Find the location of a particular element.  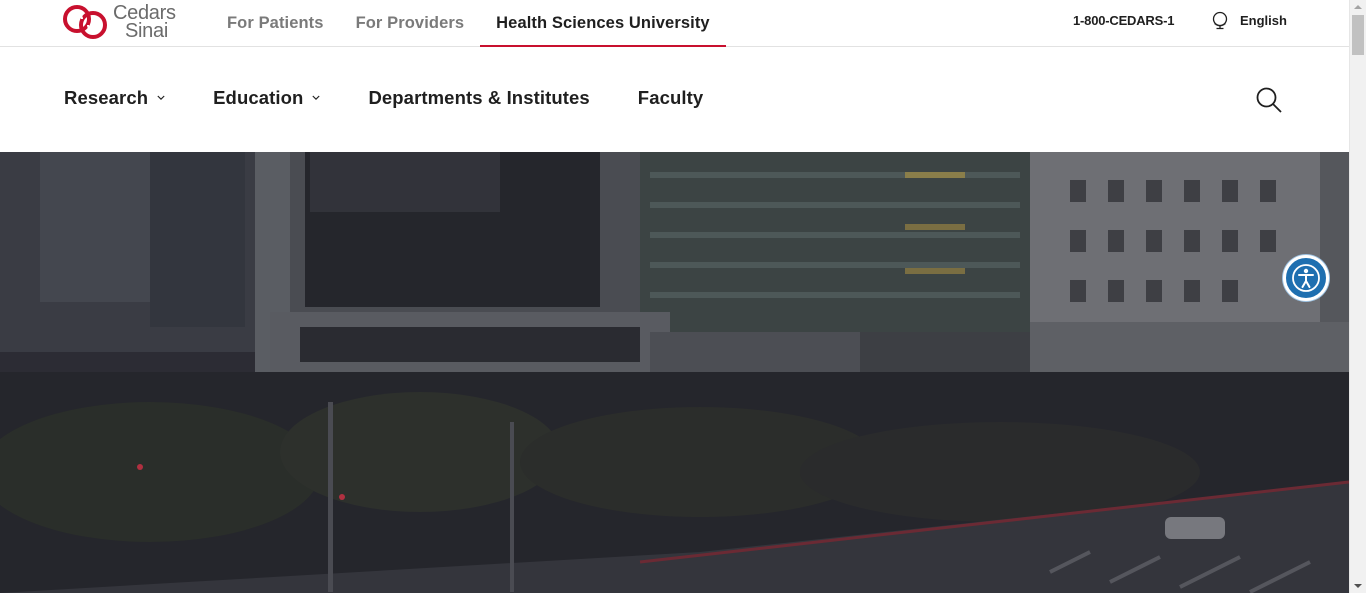

nav-departments-institutes: Departments & Institutes is located at coordinates (478, 98).